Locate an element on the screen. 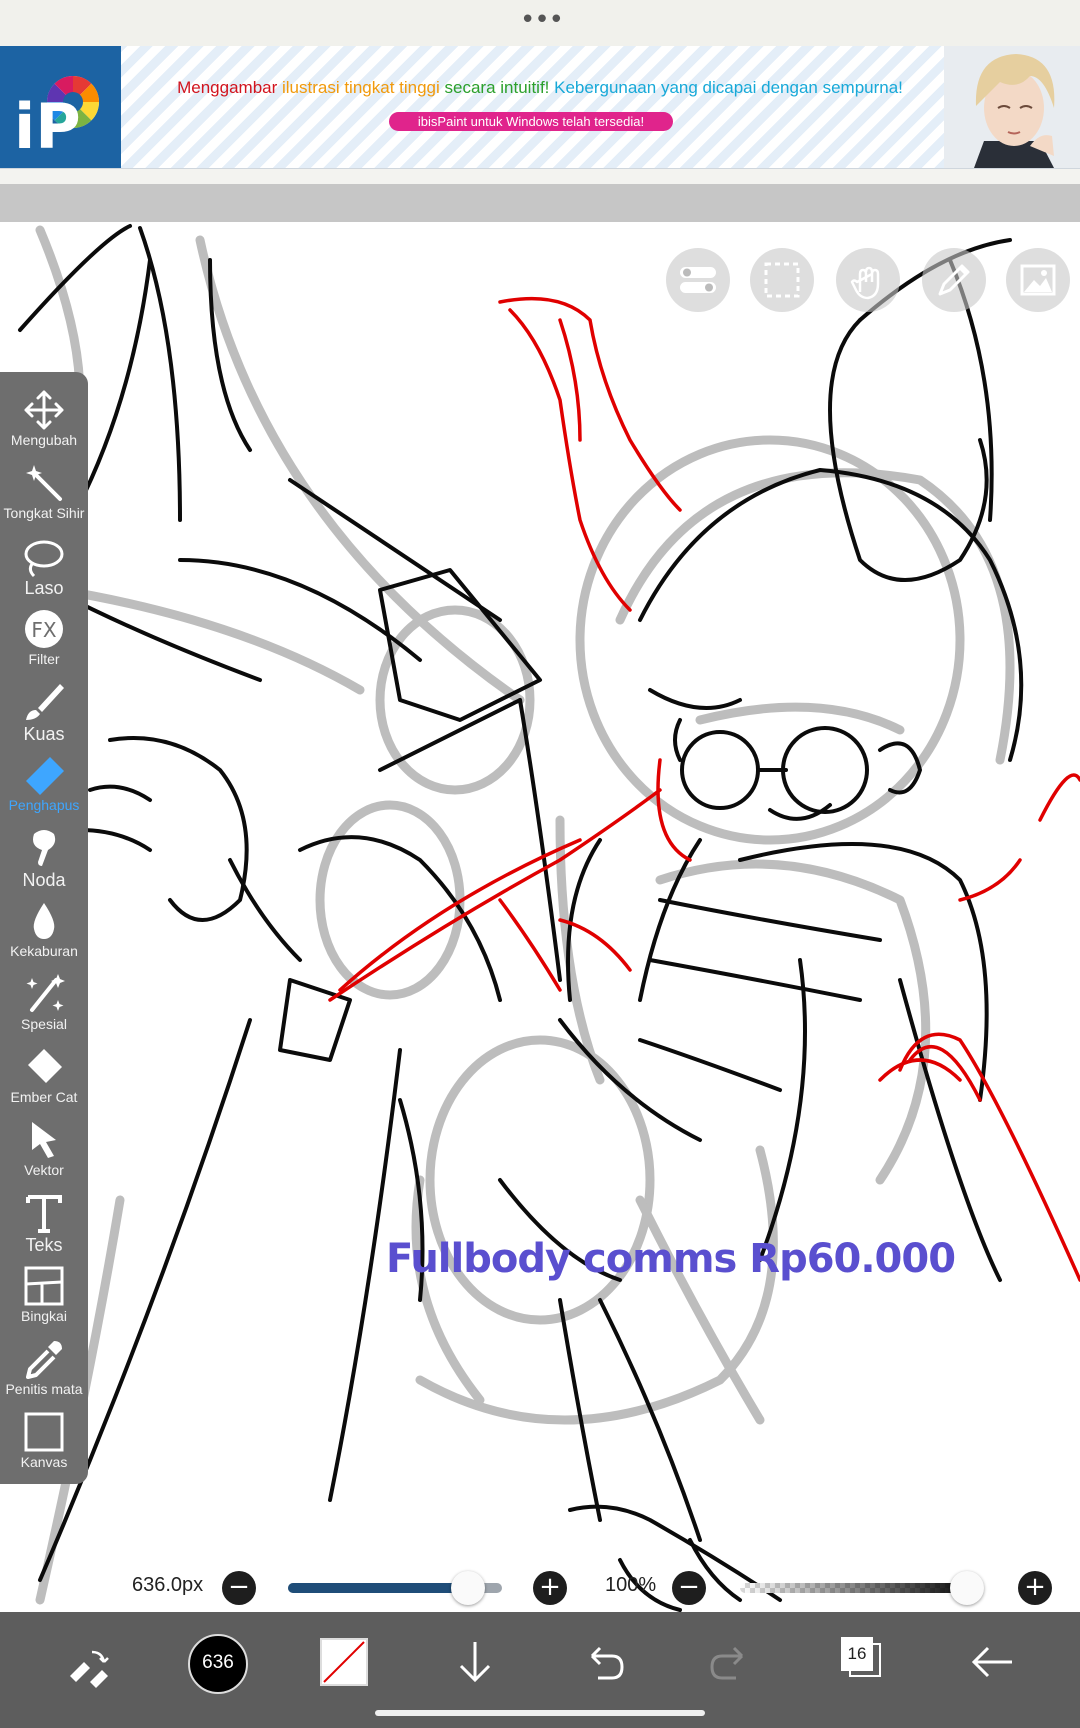 The width and height of the screenshot is (1080, 1728). opacity-increase-button: + is located at coordinates (1035, 1588).